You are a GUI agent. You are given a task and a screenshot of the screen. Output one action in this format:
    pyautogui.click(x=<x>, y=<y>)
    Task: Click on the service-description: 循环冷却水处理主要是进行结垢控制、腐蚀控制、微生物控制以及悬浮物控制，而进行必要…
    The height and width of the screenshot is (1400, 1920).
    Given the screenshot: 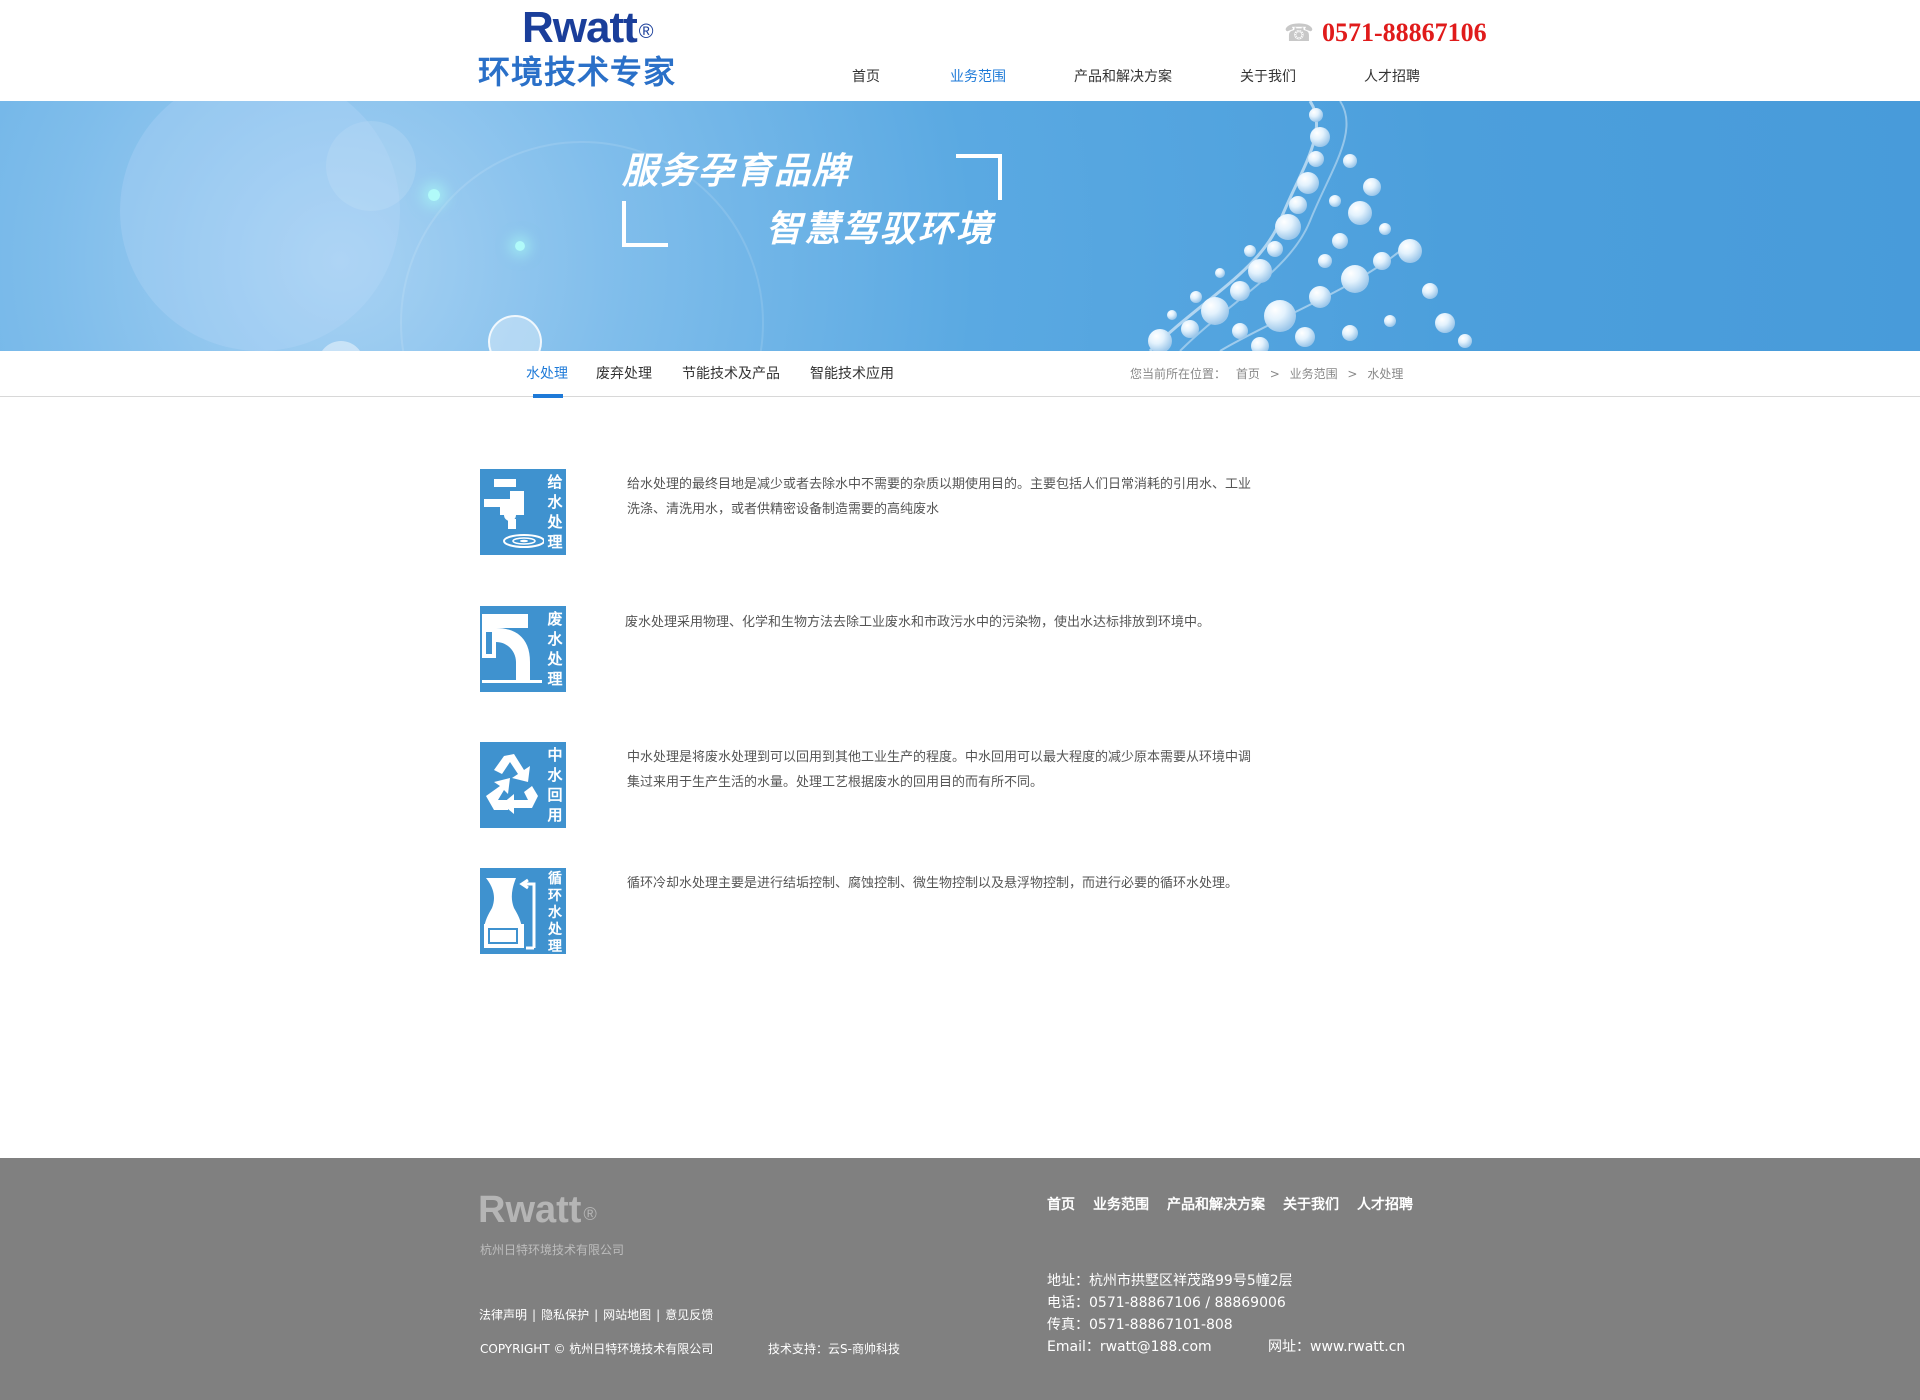 What is the action you would take?
    pyautogui.click(x=933, y=883)
    